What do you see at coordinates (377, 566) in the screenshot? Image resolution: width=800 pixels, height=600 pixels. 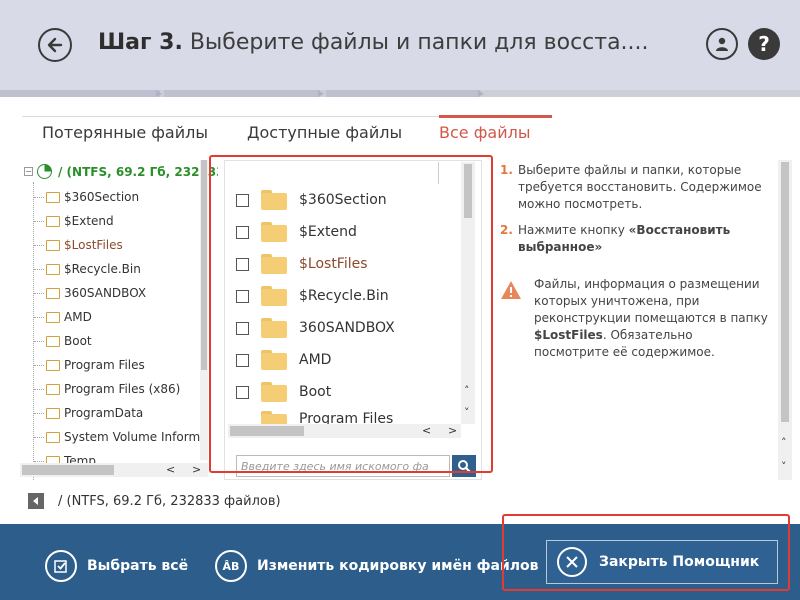 I see `change-encoding-button: ÂB Изменить кодировку имён файлов` at bounding box center [377, 566].